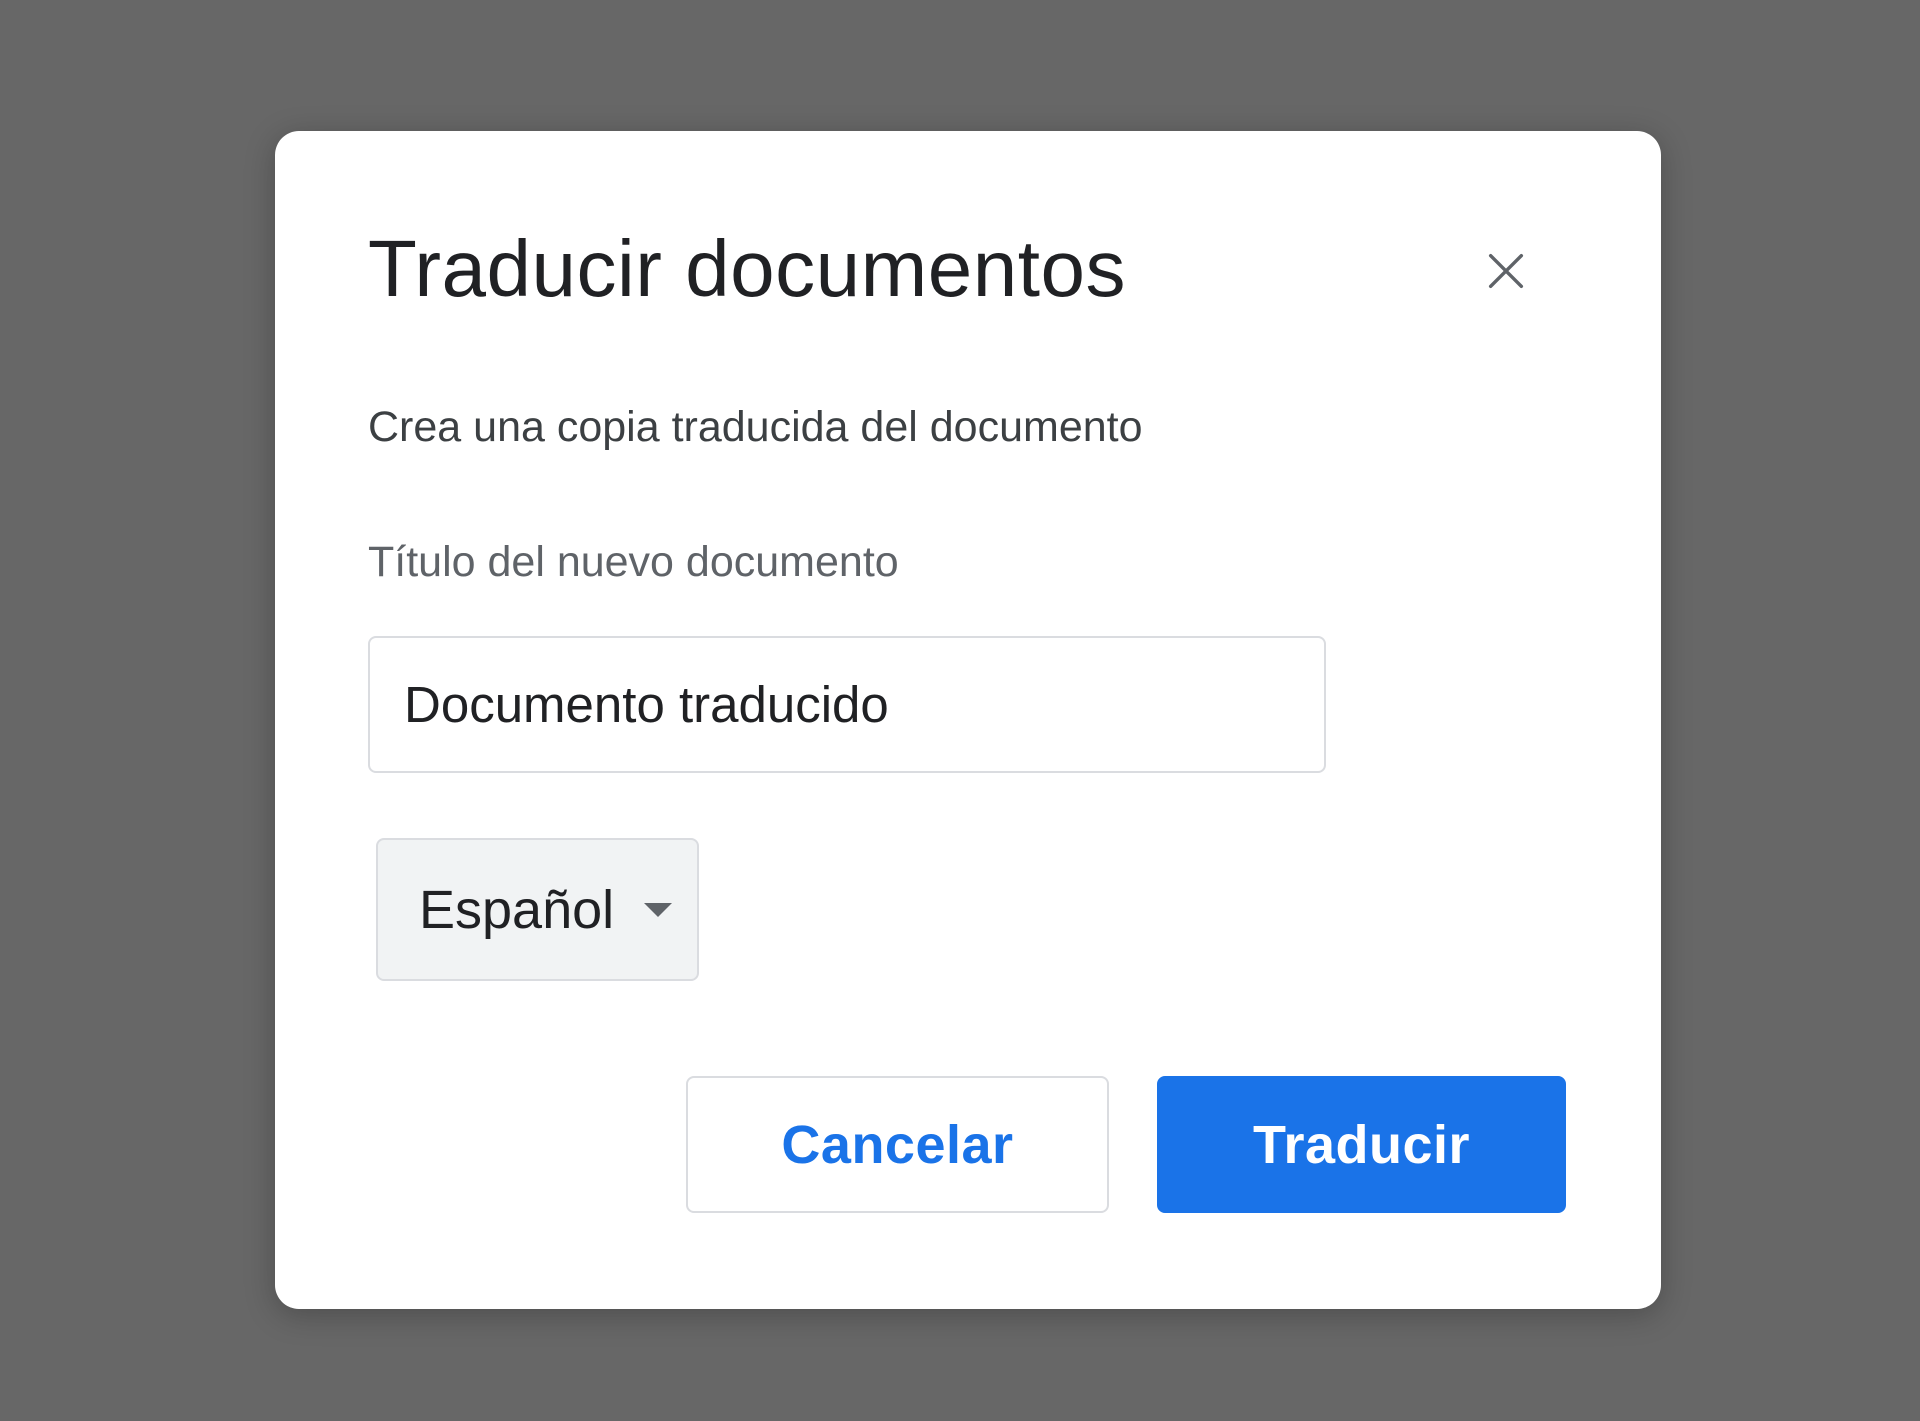 The image size is (1920, 1421). I want to click on cancel-button: Cancelar, so click(897, 1144).